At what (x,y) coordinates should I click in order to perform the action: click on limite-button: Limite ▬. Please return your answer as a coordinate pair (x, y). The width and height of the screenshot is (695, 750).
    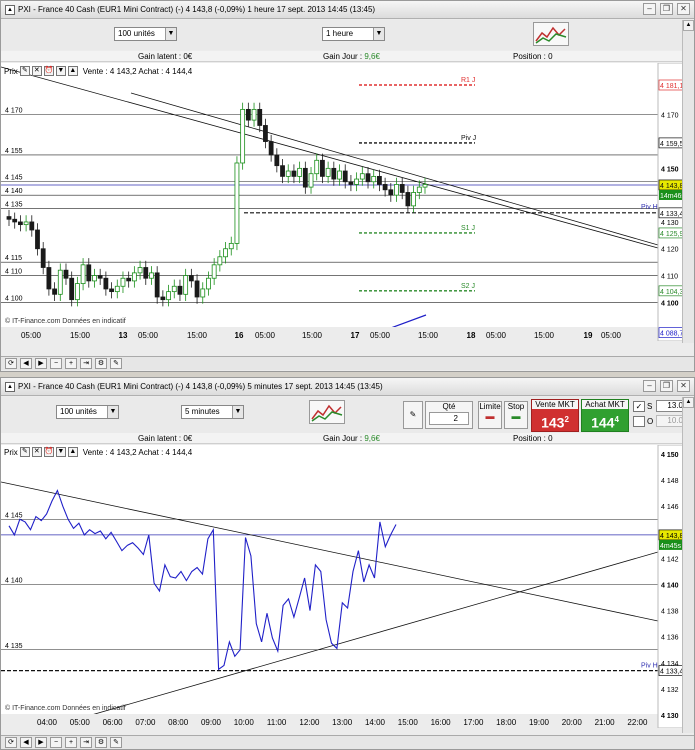
    Looking at the image, I should click on (490, 415).